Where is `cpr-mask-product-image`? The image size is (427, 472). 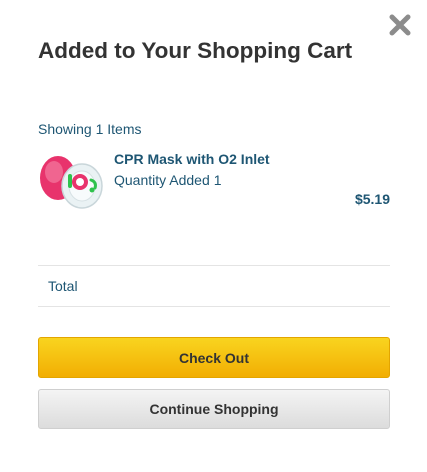
cpr-mask-product-image is located at coordinates (71, 182).